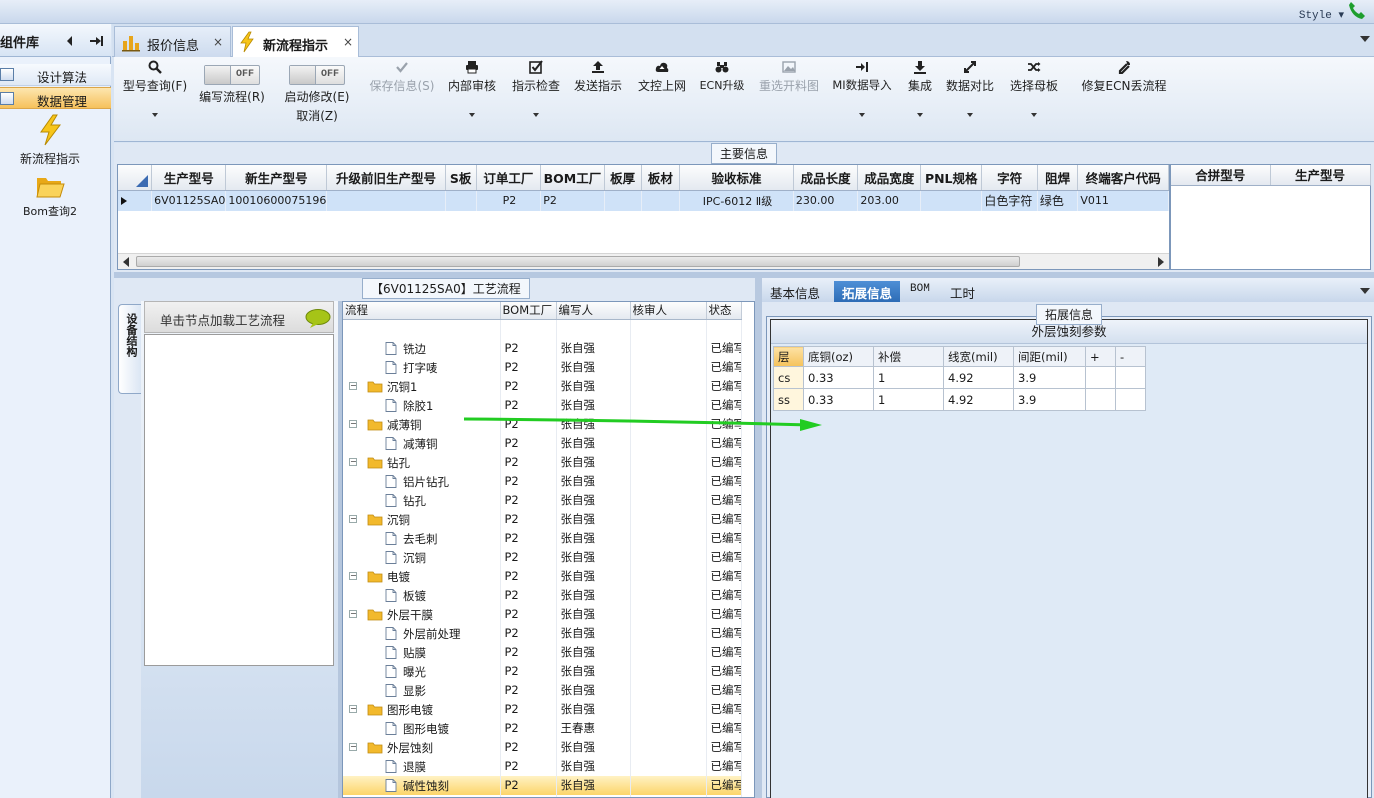 This screenshot has height=798, width=1374. I want to click on shortcut-new-process: 新流程指示, so click(50, 140).